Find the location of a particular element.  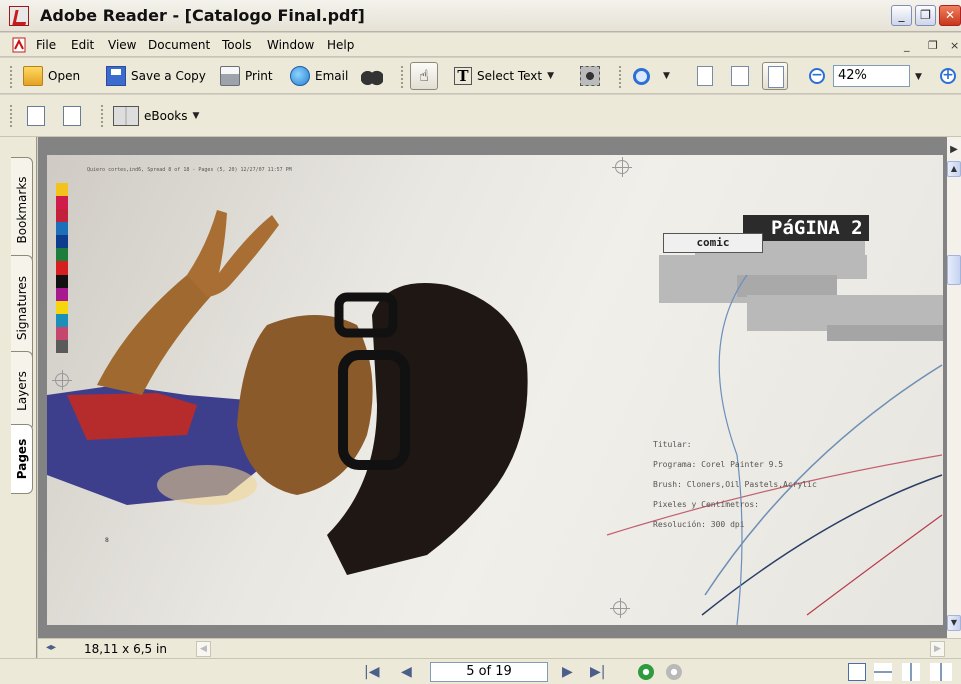

zoom-dropdown-chevron-icon: ▼ is located at coordinates (918, 77).